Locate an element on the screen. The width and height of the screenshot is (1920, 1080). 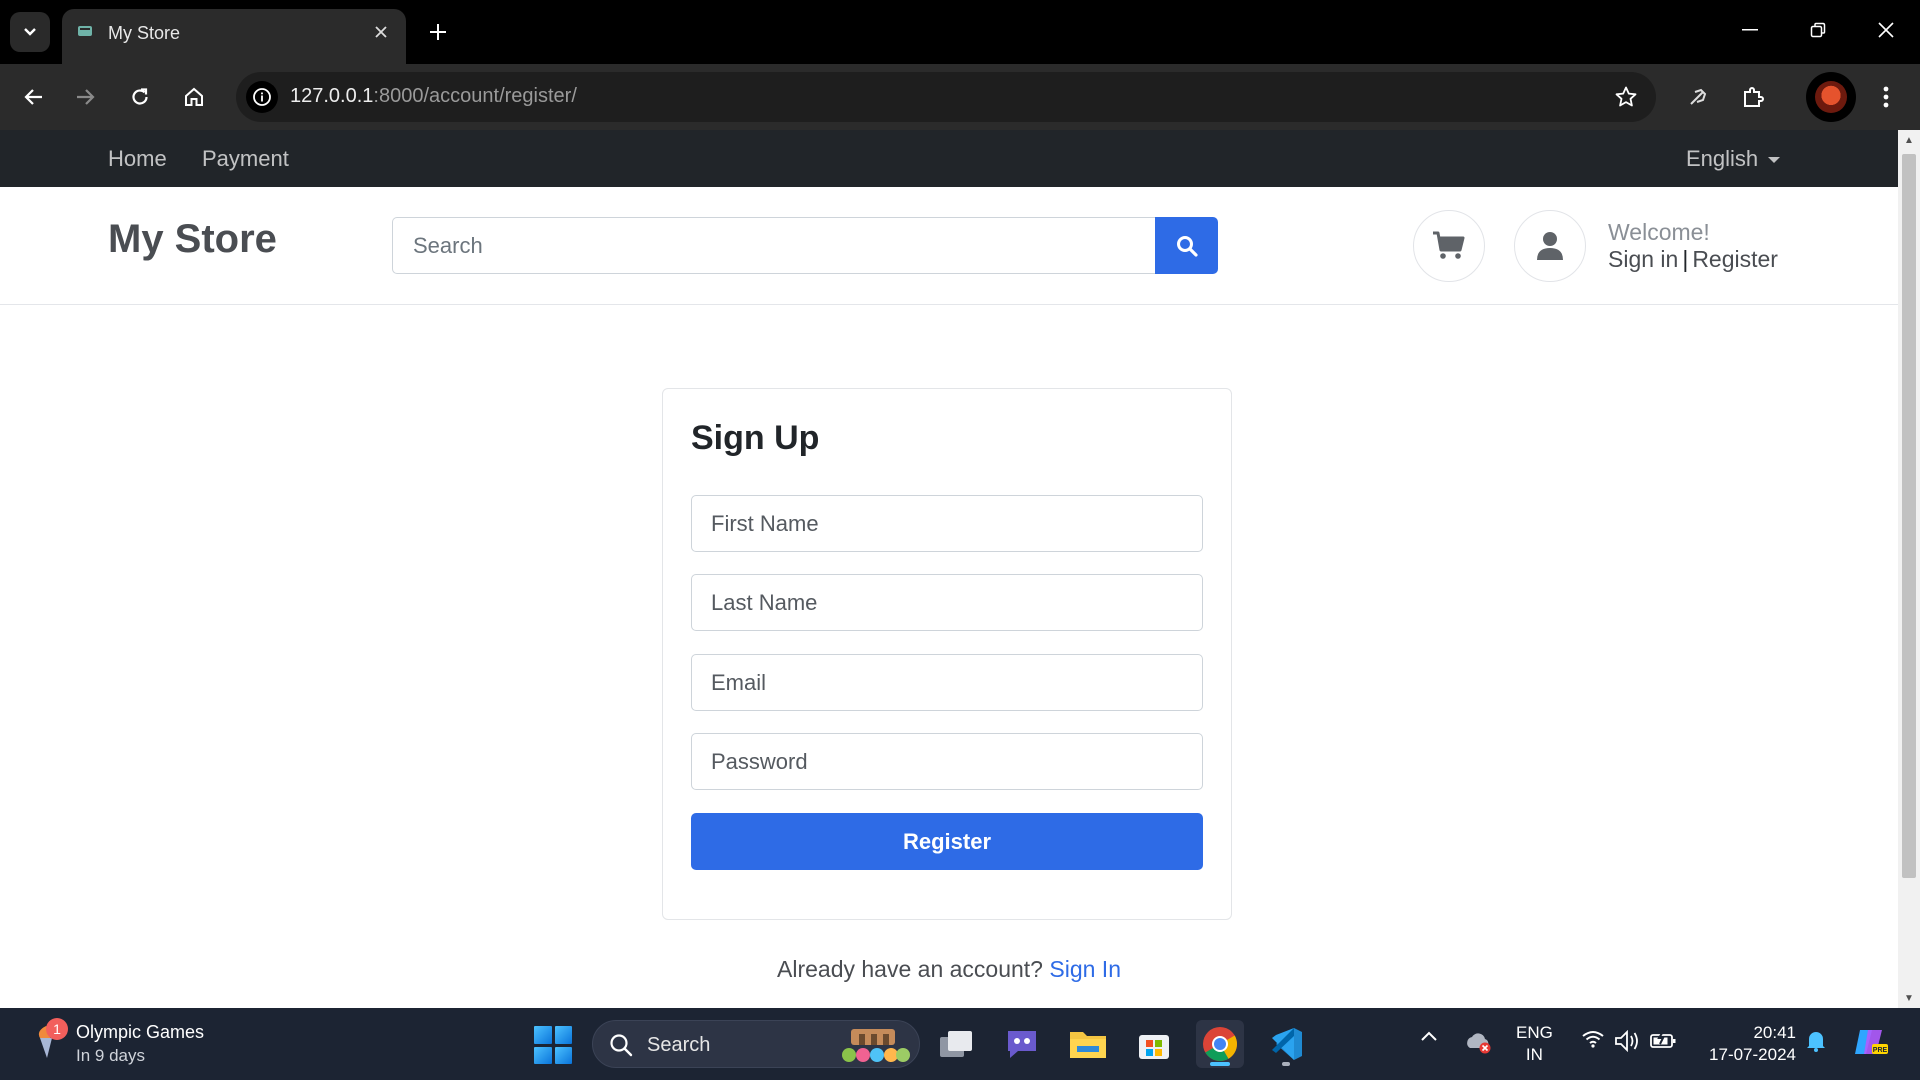
bookmark-star-icon is located at coordinates (1626, 97).